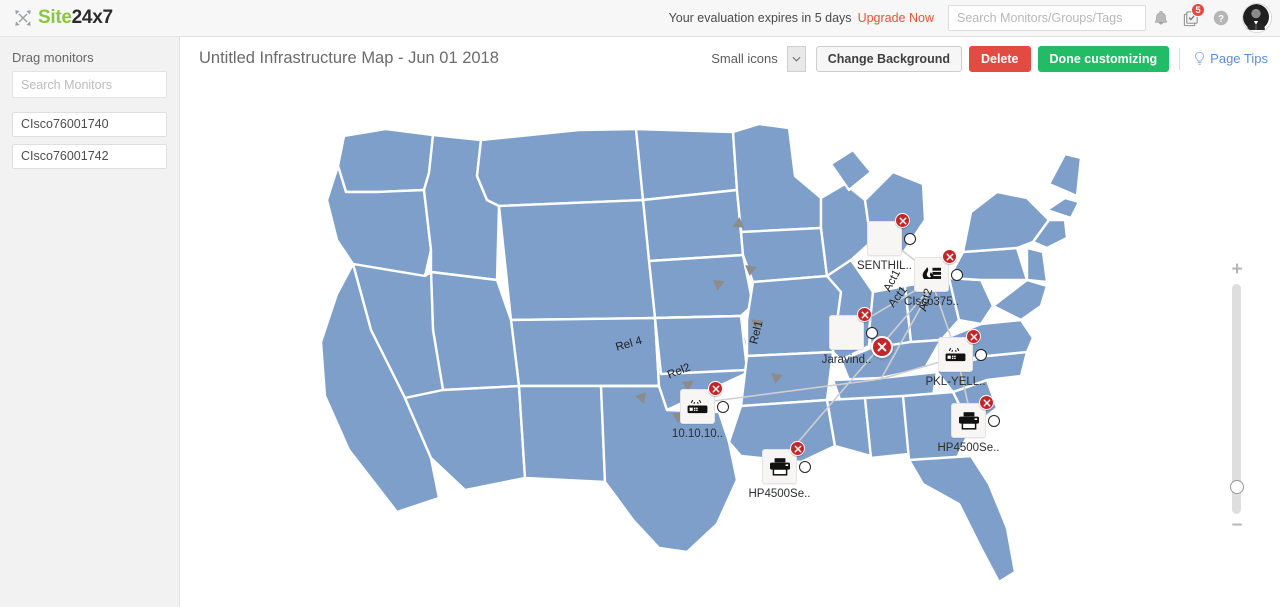  What do you see at coordinates (53, 57) in the screenshot?
I see `sidebar-title: Drag monitors` at bounding box center [53, 57].